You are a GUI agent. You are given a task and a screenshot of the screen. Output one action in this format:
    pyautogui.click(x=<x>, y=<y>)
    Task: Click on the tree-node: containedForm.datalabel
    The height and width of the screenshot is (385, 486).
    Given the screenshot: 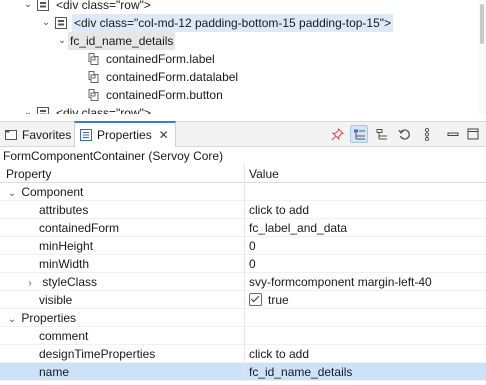 What is the action you would take?
    pyautogui.click(x=162, y=77)
    